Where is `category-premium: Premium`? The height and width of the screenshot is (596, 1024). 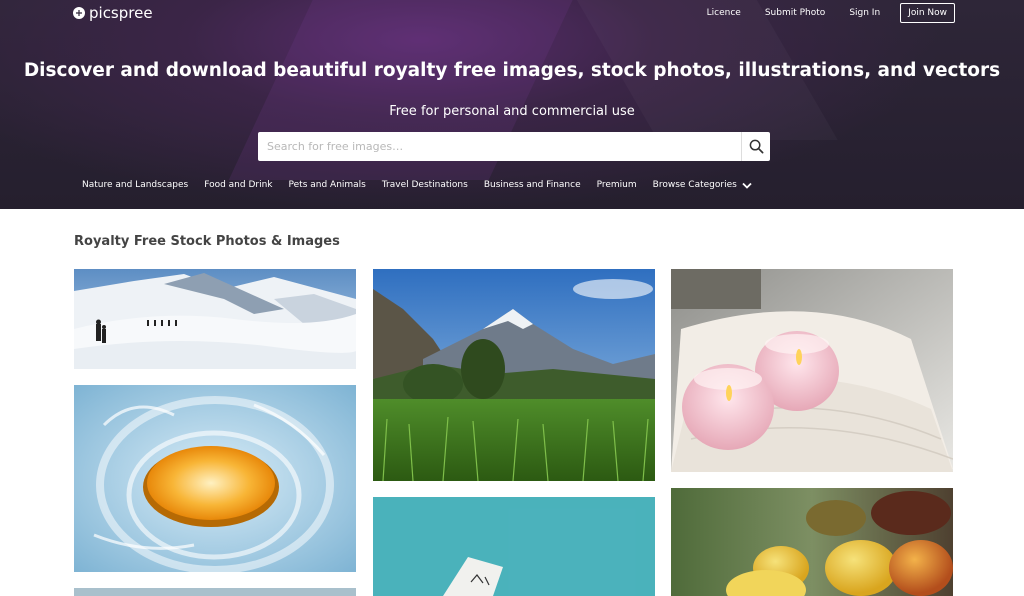
category-premium: Premium is located at coordinates (617, 185).